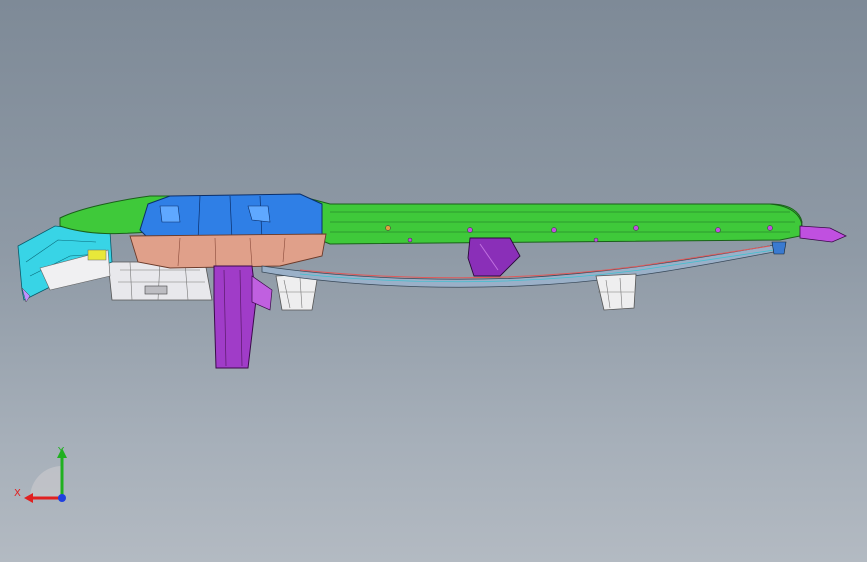 The width and height of the screenshot is (867, 562). What do you see at coordinates (62, 498) in the screenshot?
I see `z-axis-dot` at bounding box center [62, 498].